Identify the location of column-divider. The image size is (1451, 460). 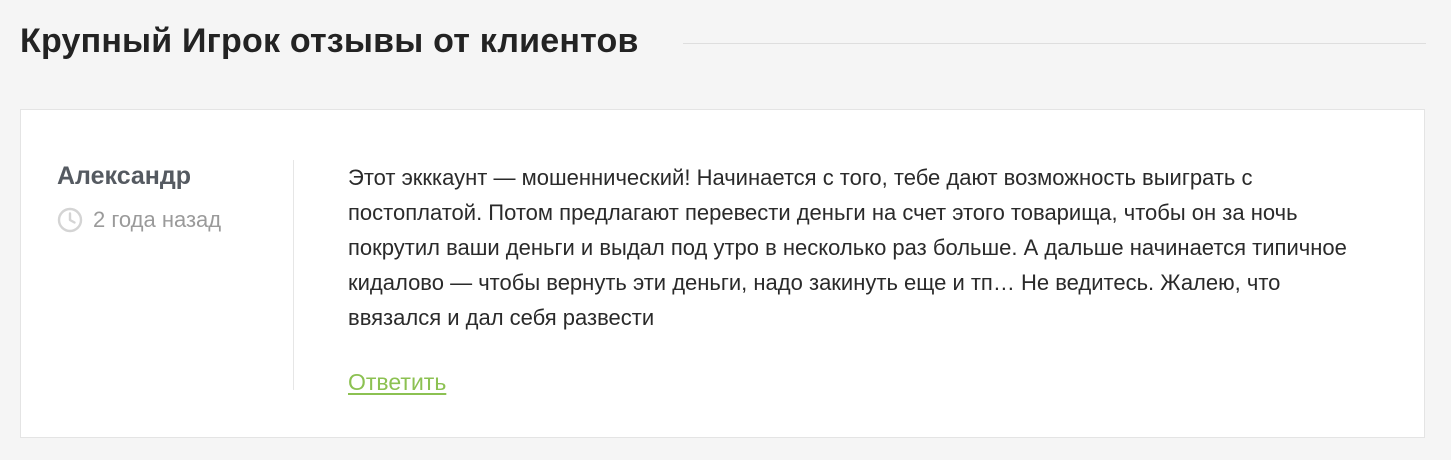
(293, 275).